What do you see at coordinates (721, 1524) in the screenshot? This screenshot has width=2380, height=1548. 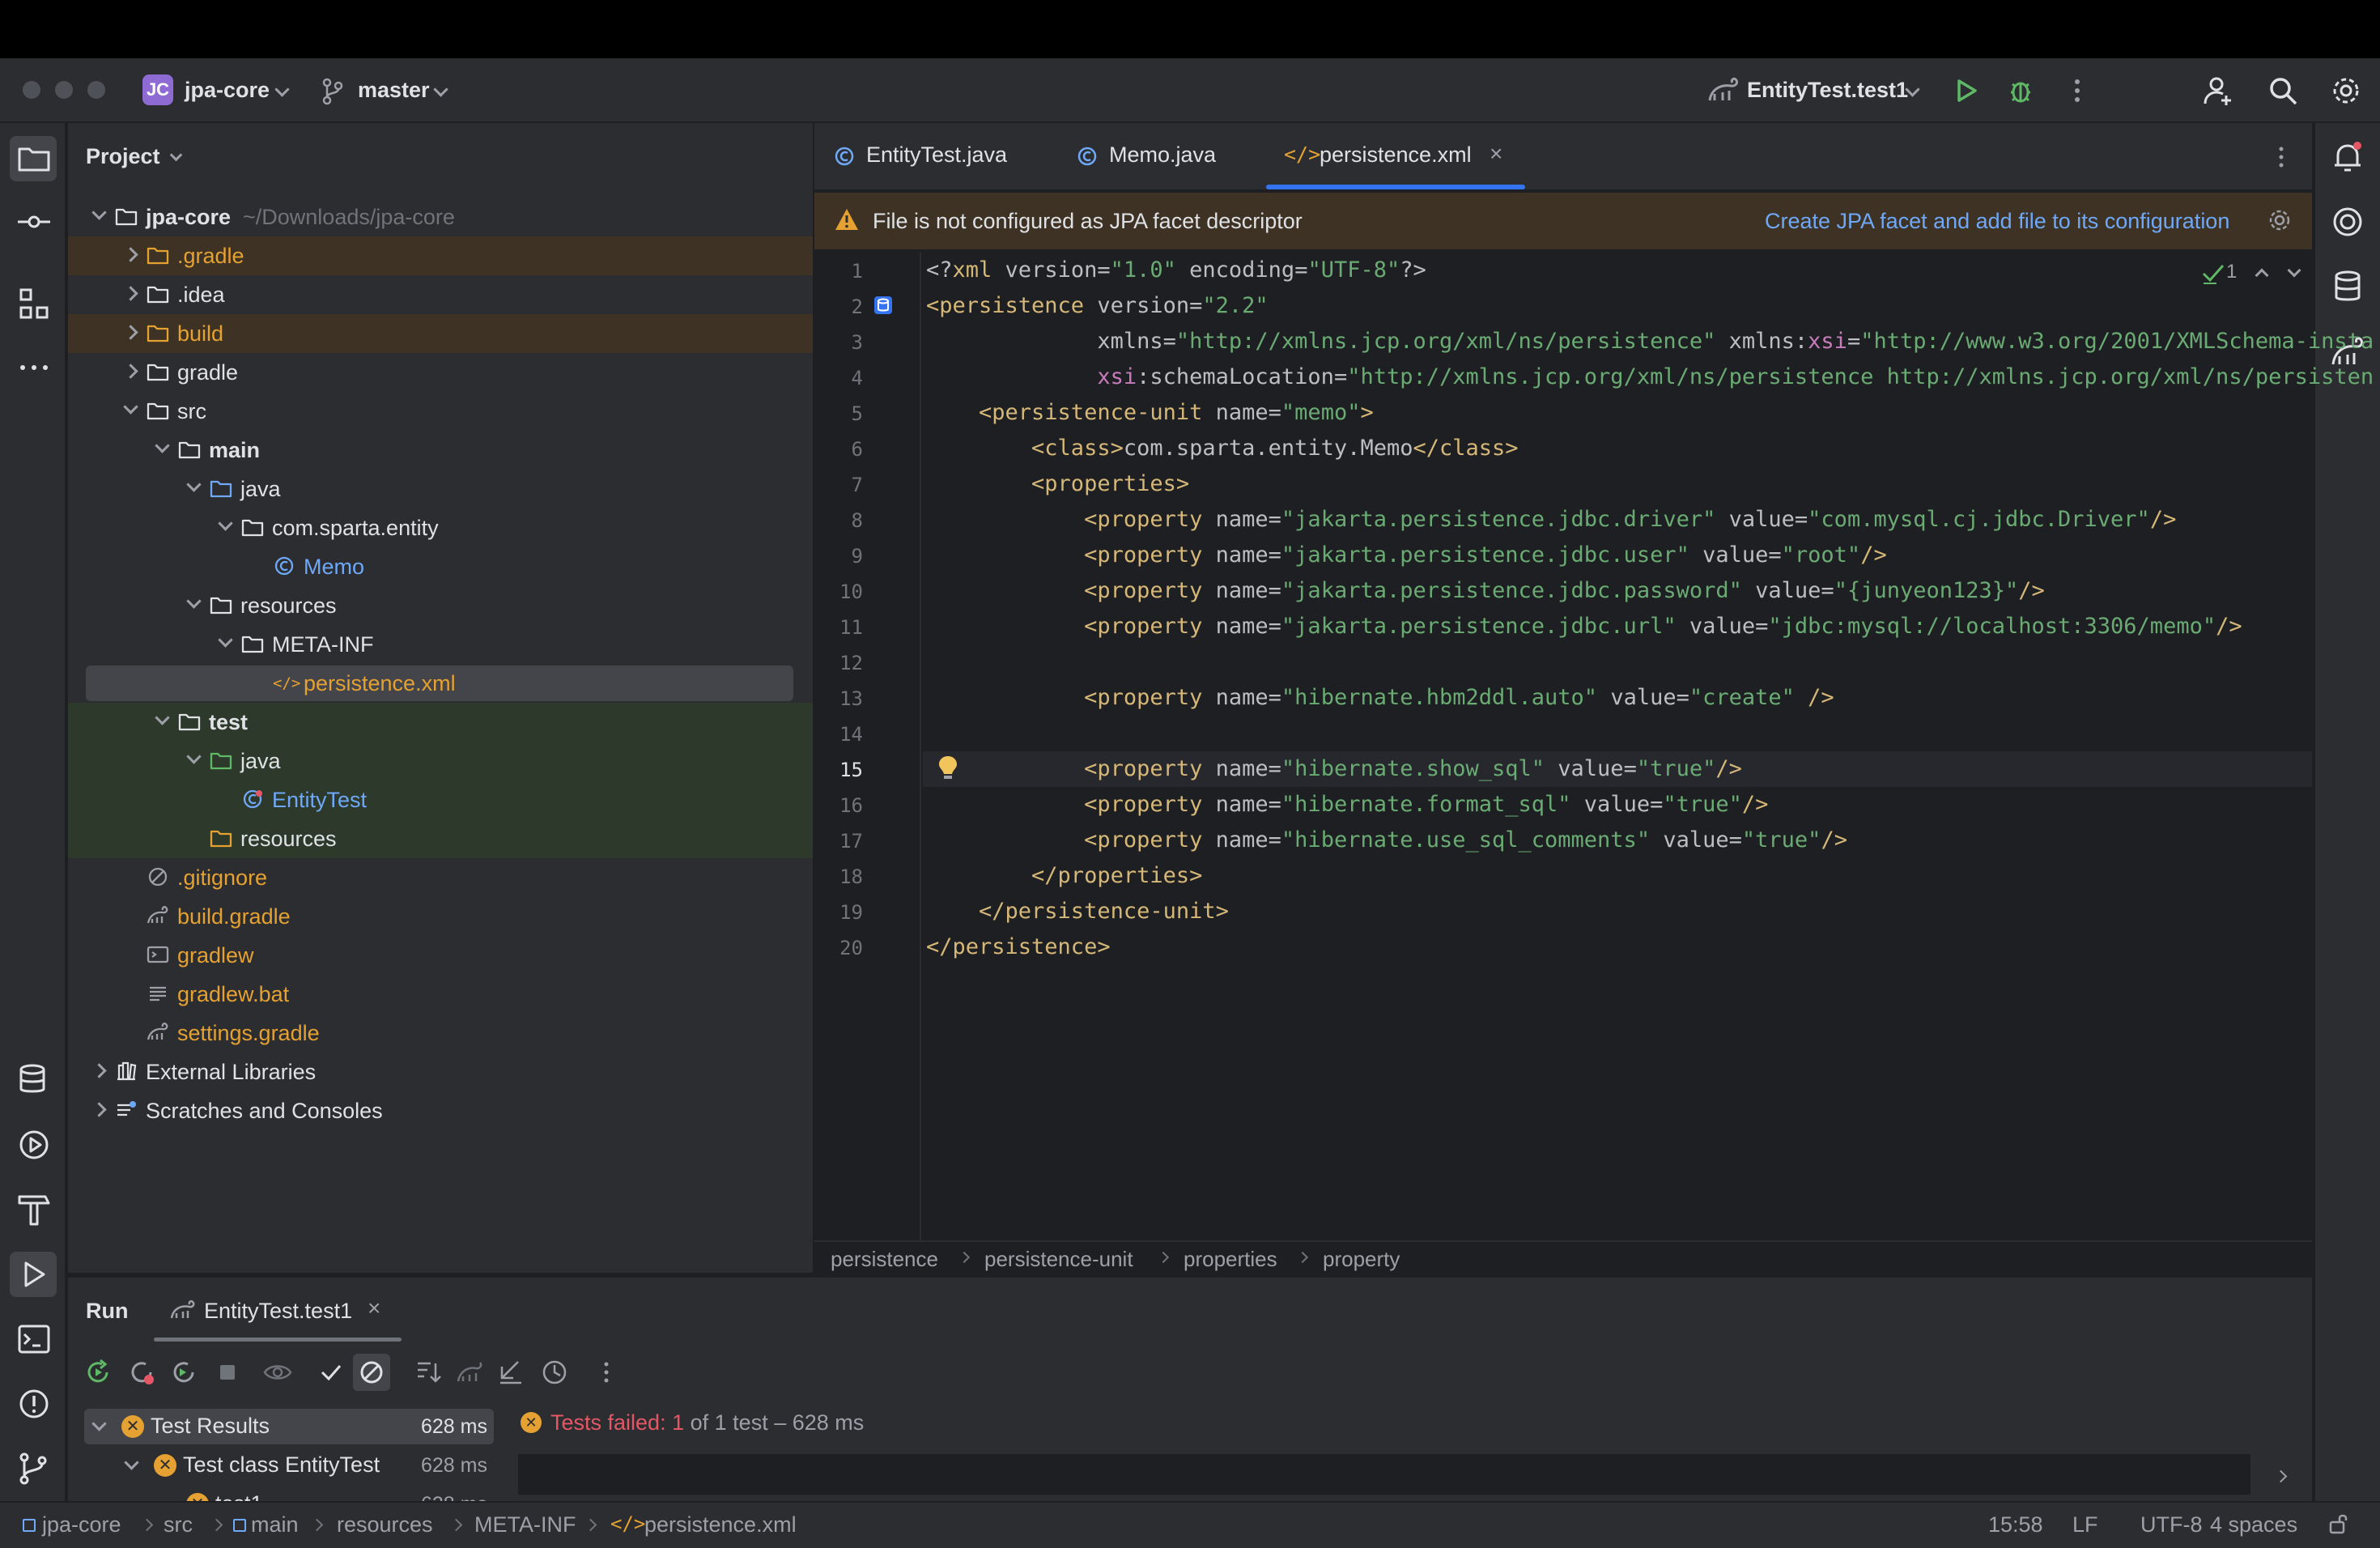 I see `status-path-file: persistence.xml` at bounding box center [721, 1524].